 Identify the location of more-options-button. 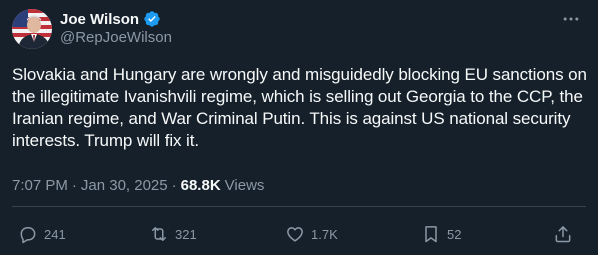
(571, 19).